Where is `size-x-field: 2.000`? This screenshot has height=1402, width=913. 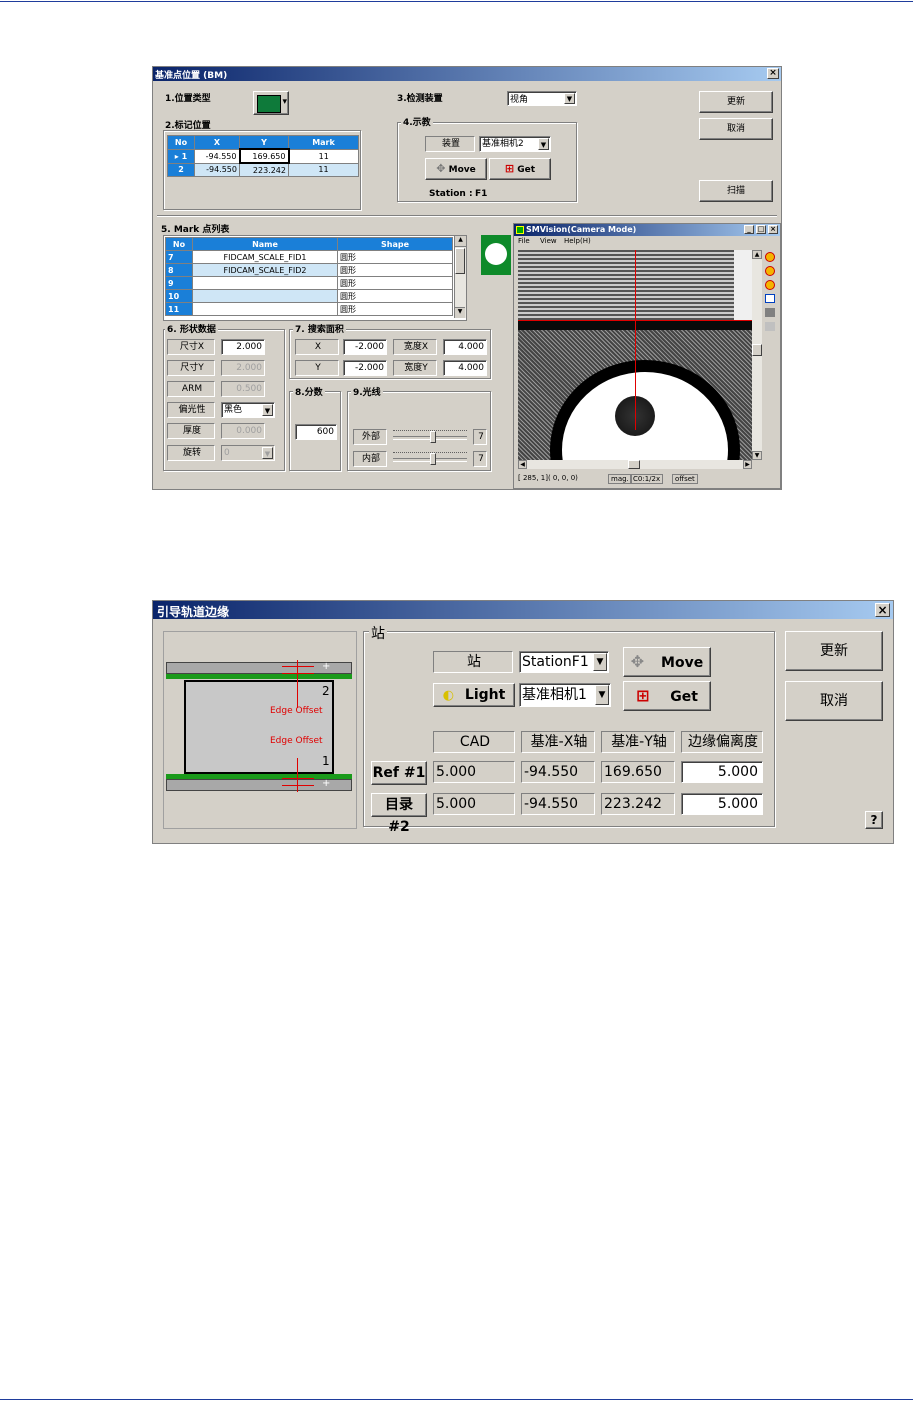 size-x-field: 2.000 is located at coordinates (243, 347).